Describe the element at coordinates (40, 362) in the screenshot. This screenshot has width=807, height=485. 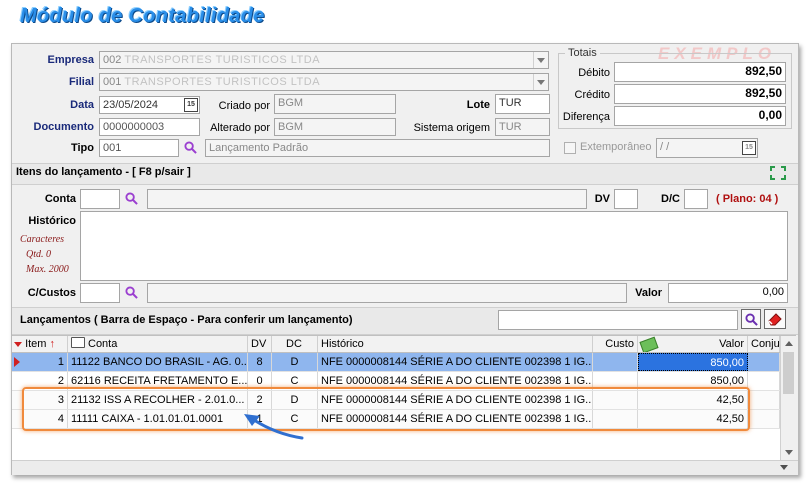
I see `cell-item: 1` at that location.